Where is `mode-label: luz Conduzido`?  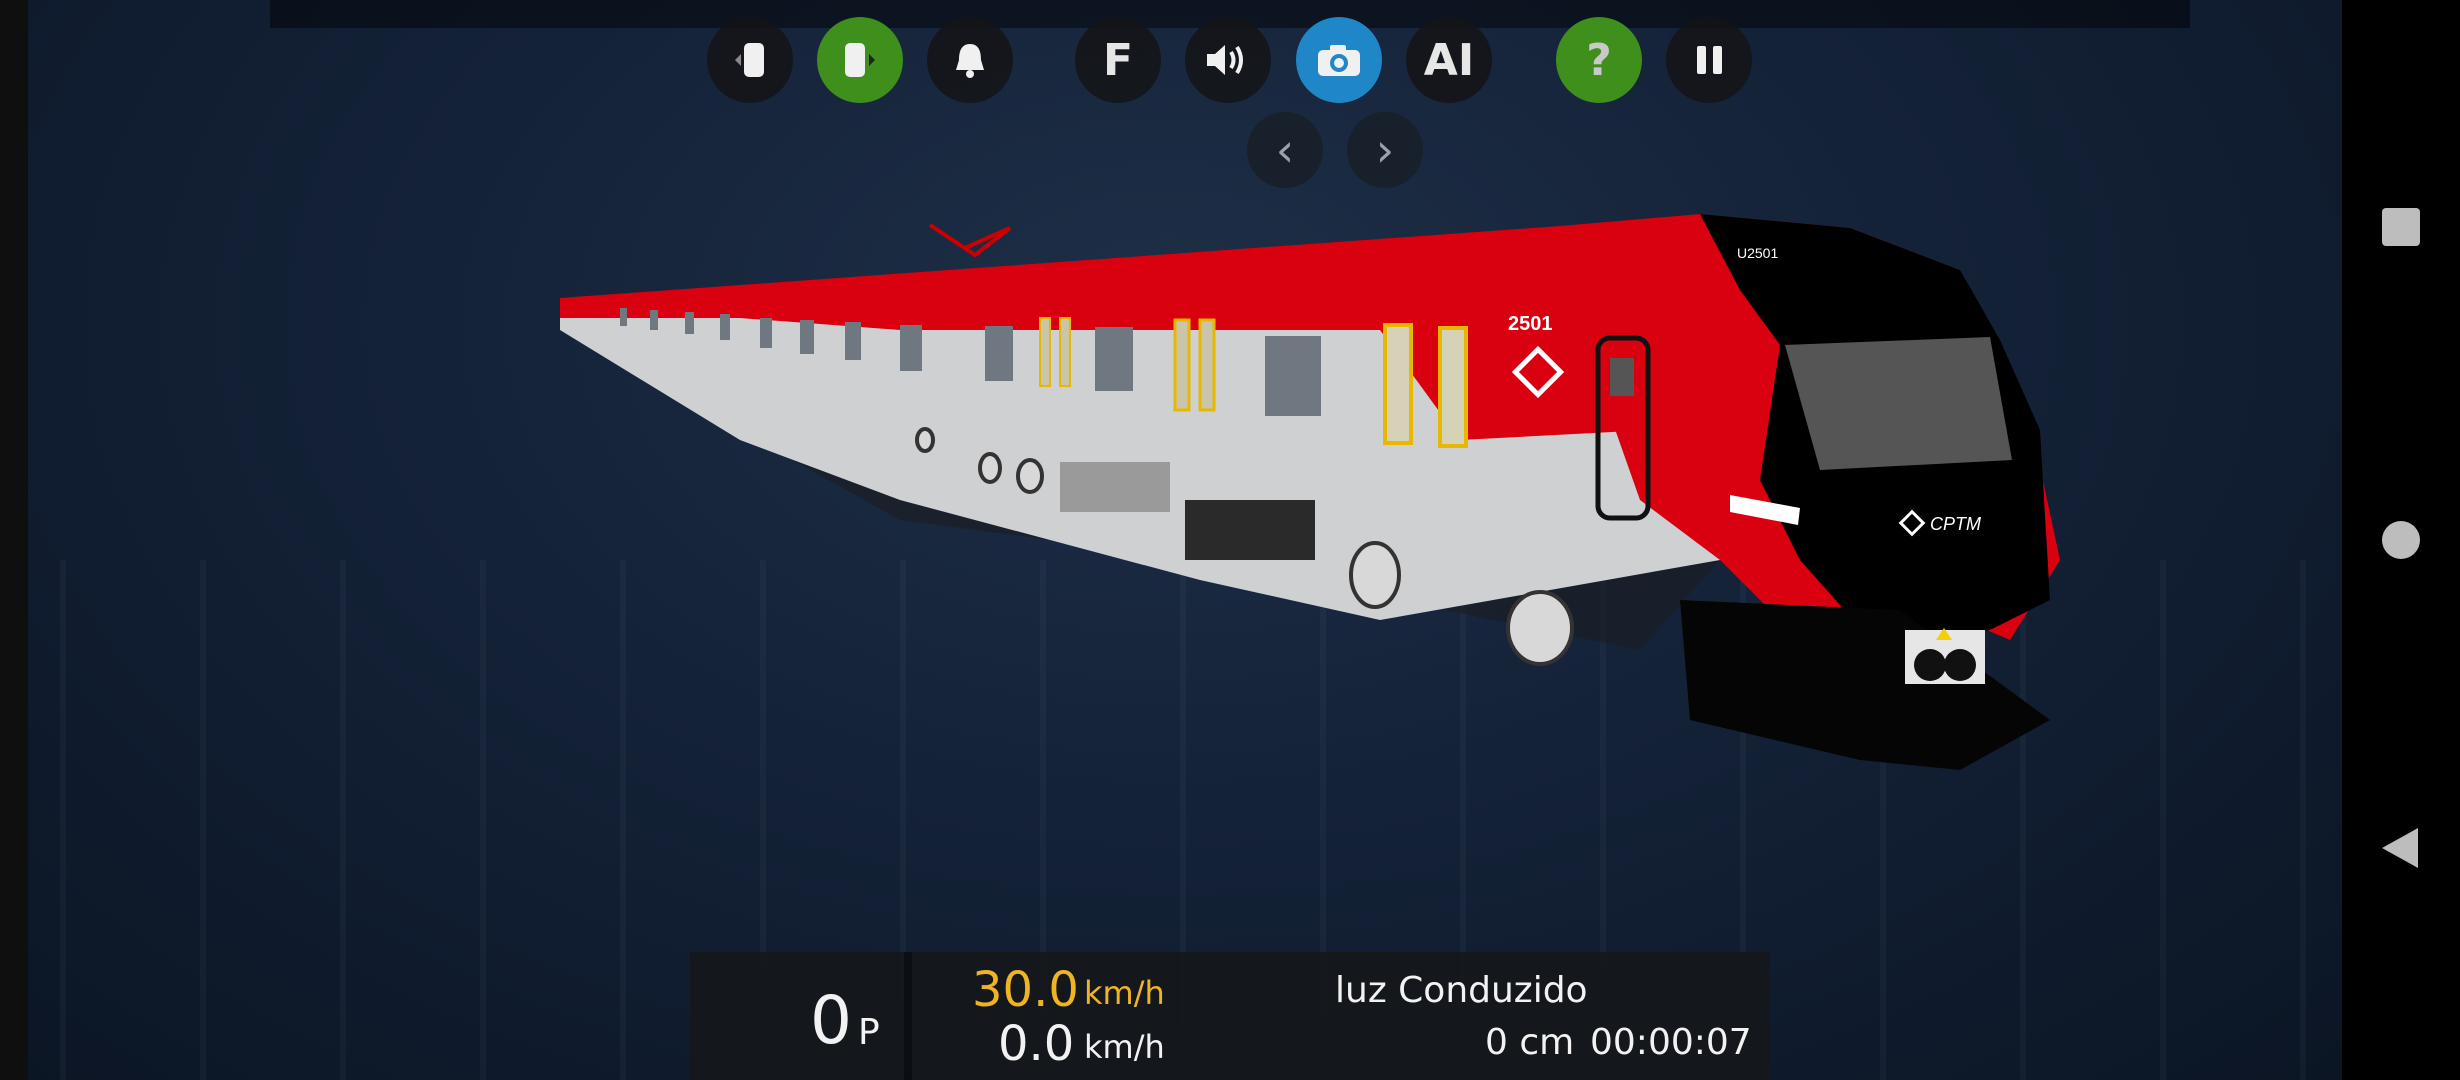
mode-label: luz Conduzido is located at coordinates (1461, 990).